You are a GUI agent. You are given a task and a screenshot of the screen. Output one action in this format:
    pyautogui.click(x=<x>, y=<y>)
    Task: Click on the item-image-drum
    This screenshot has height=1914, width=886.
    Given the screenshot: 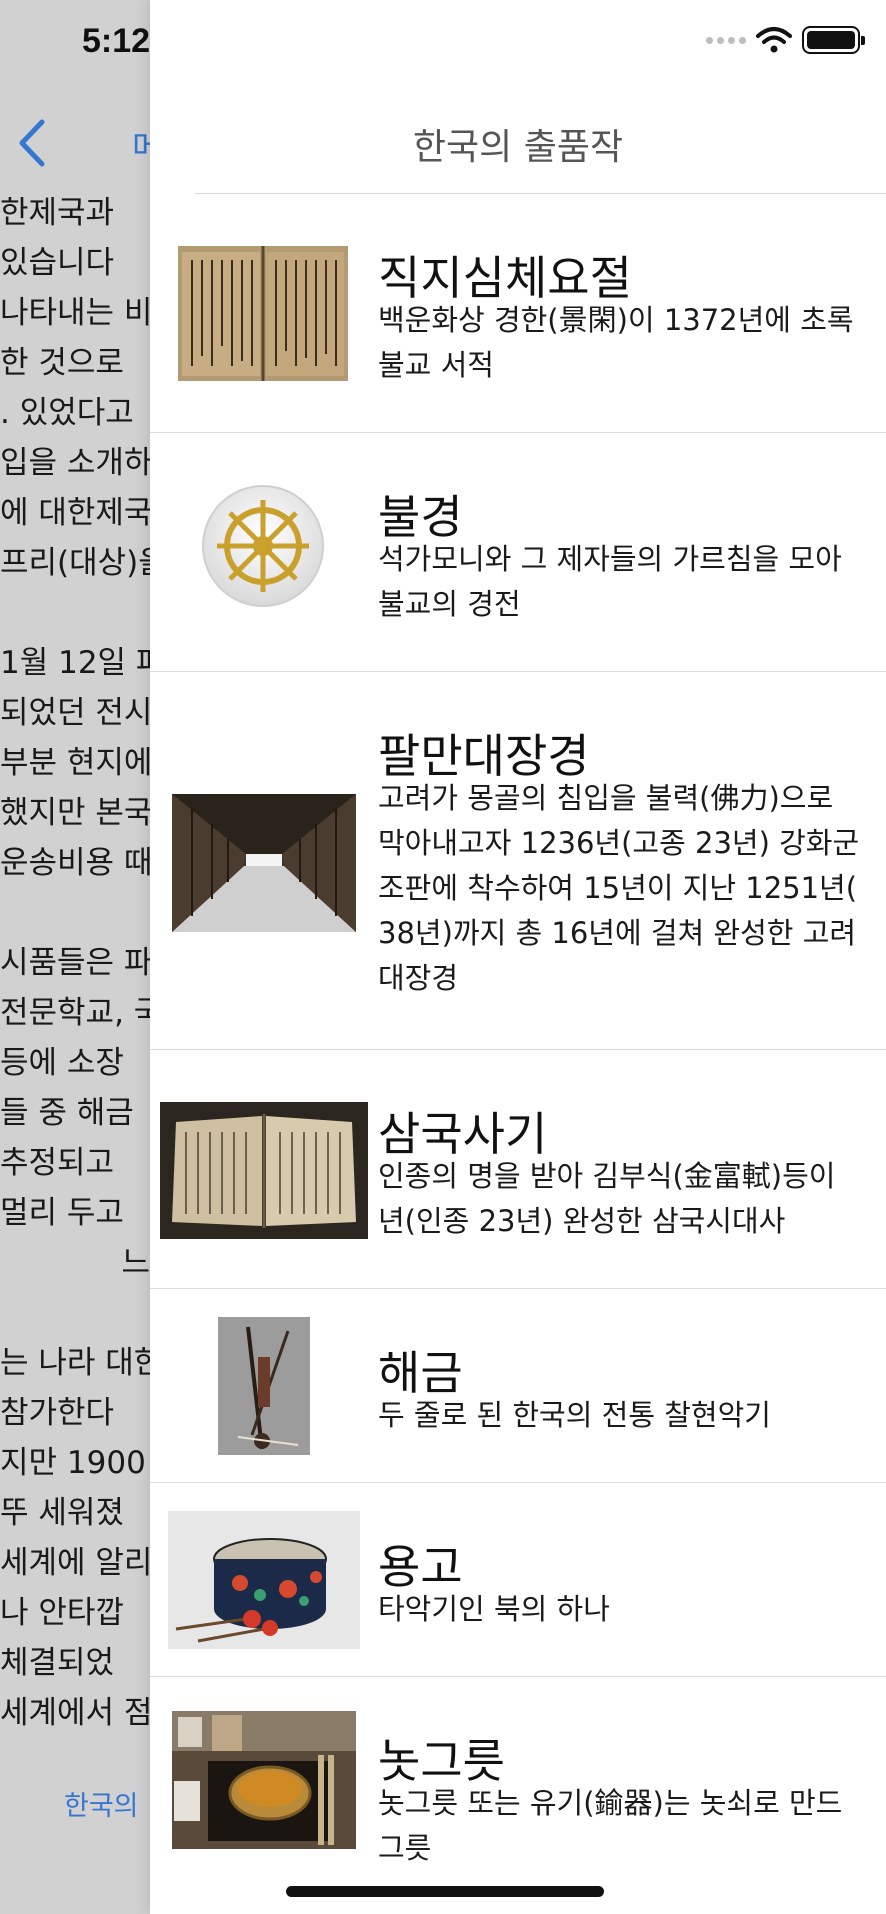 What is the action you would take?
    pyautogui.click(x=264, y=1580)
    